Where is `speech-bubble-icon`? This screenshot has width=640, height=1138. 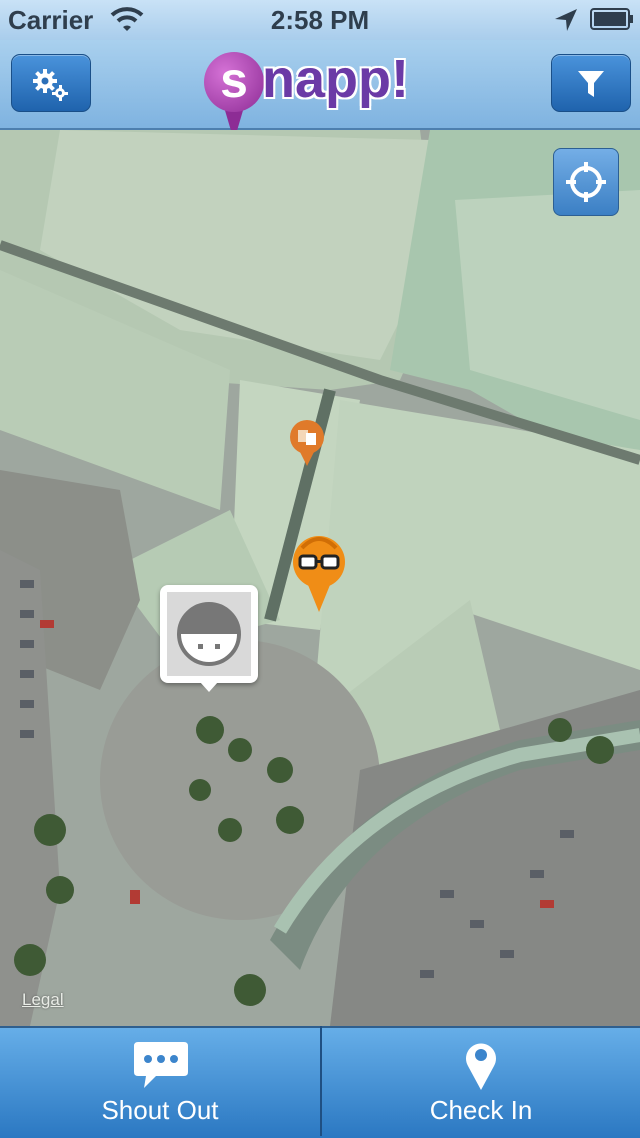 speech-bubble-icon is located at coordinates (161, 1065).